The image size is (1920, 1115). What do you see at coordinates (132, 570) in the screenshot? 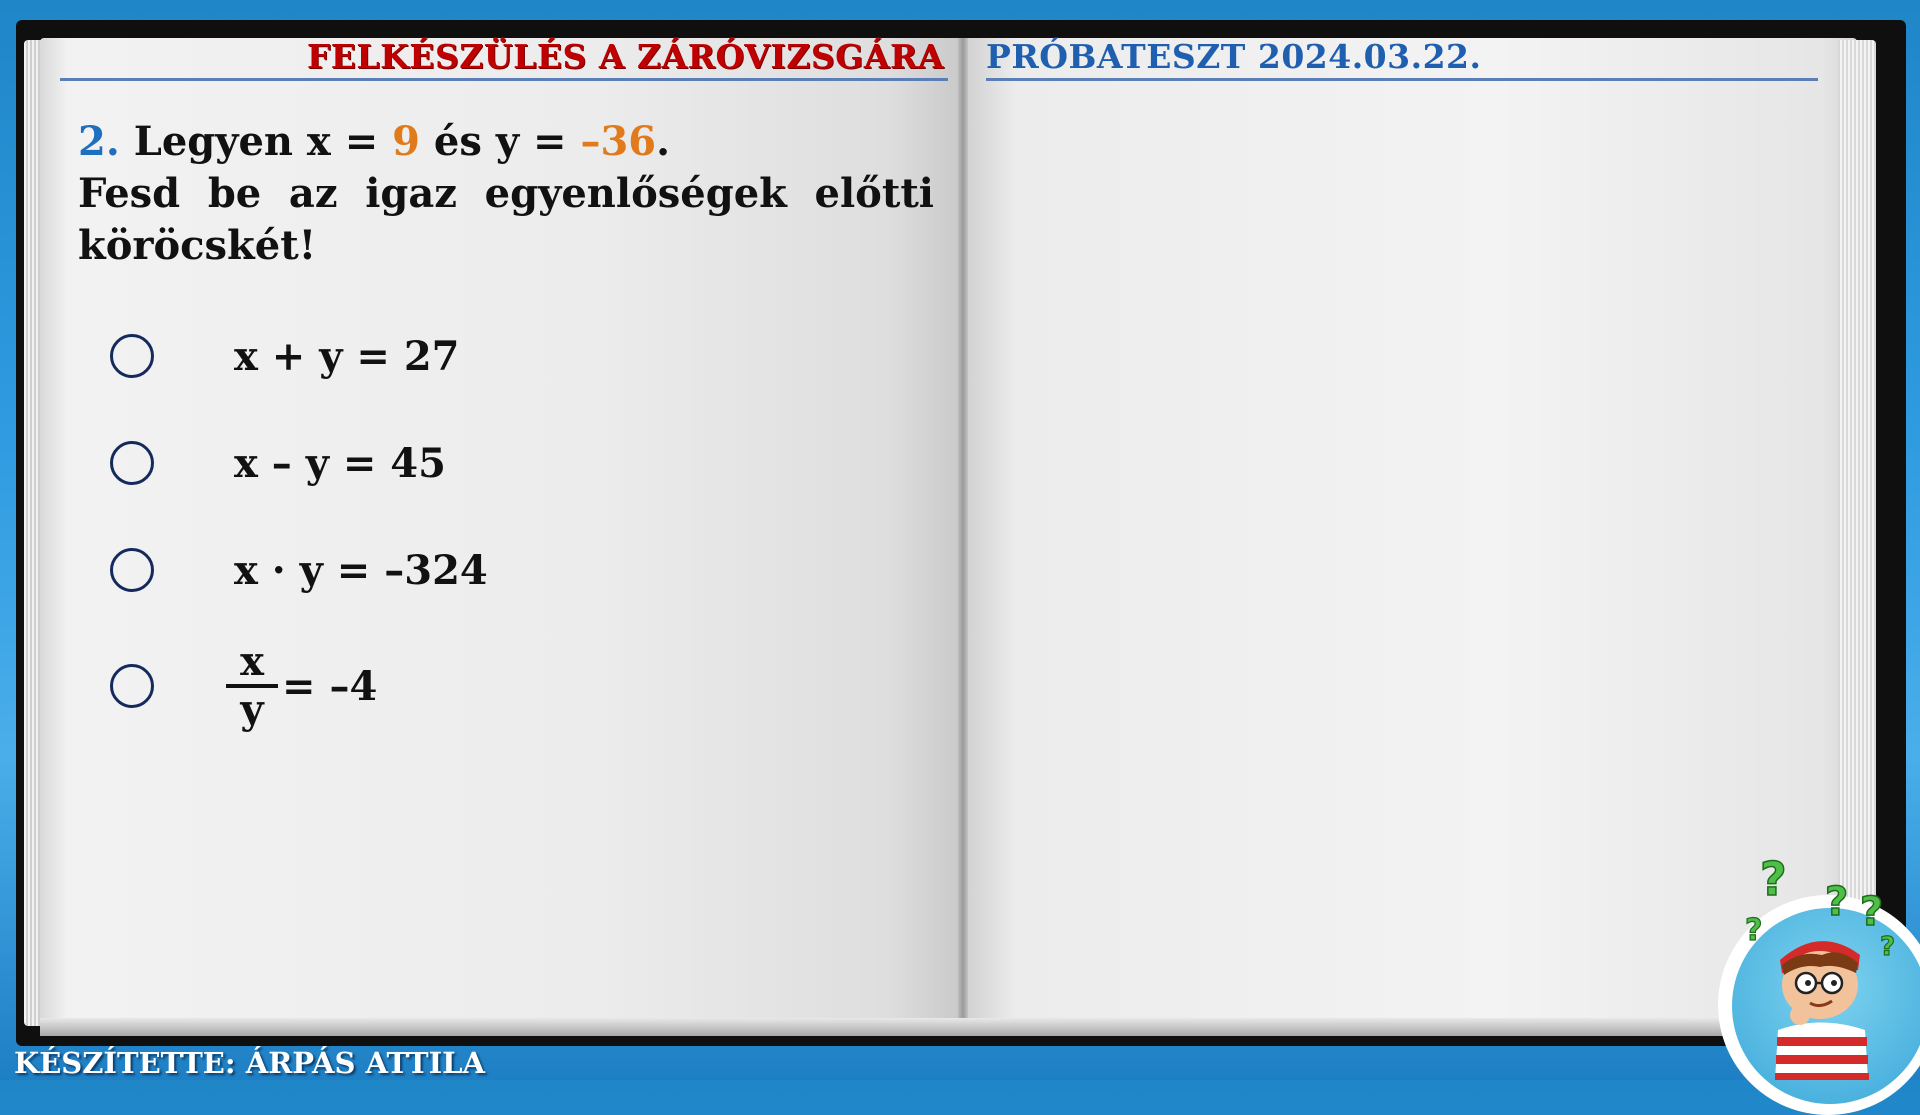
I see `option-3-radio` at bounding box center [132, 570].